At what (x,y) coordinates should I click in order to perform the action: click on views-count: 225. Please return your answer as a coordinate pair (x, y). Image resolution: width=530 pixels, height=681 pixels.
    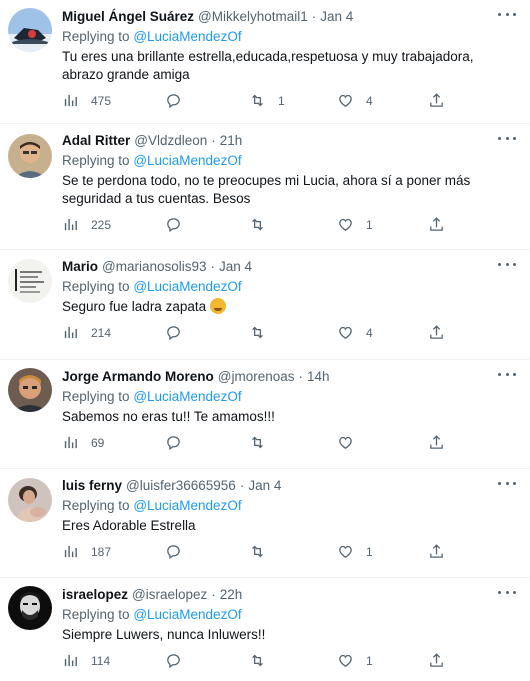
    Looking at the image, I should click on (101, 224).